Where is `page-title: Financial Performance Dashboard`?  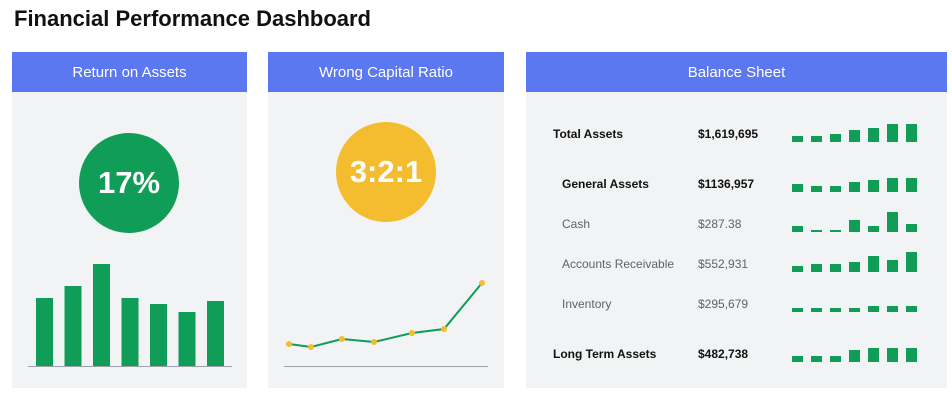 page-title: Financial Performance Dashboard is located at coordinates (192, 18).